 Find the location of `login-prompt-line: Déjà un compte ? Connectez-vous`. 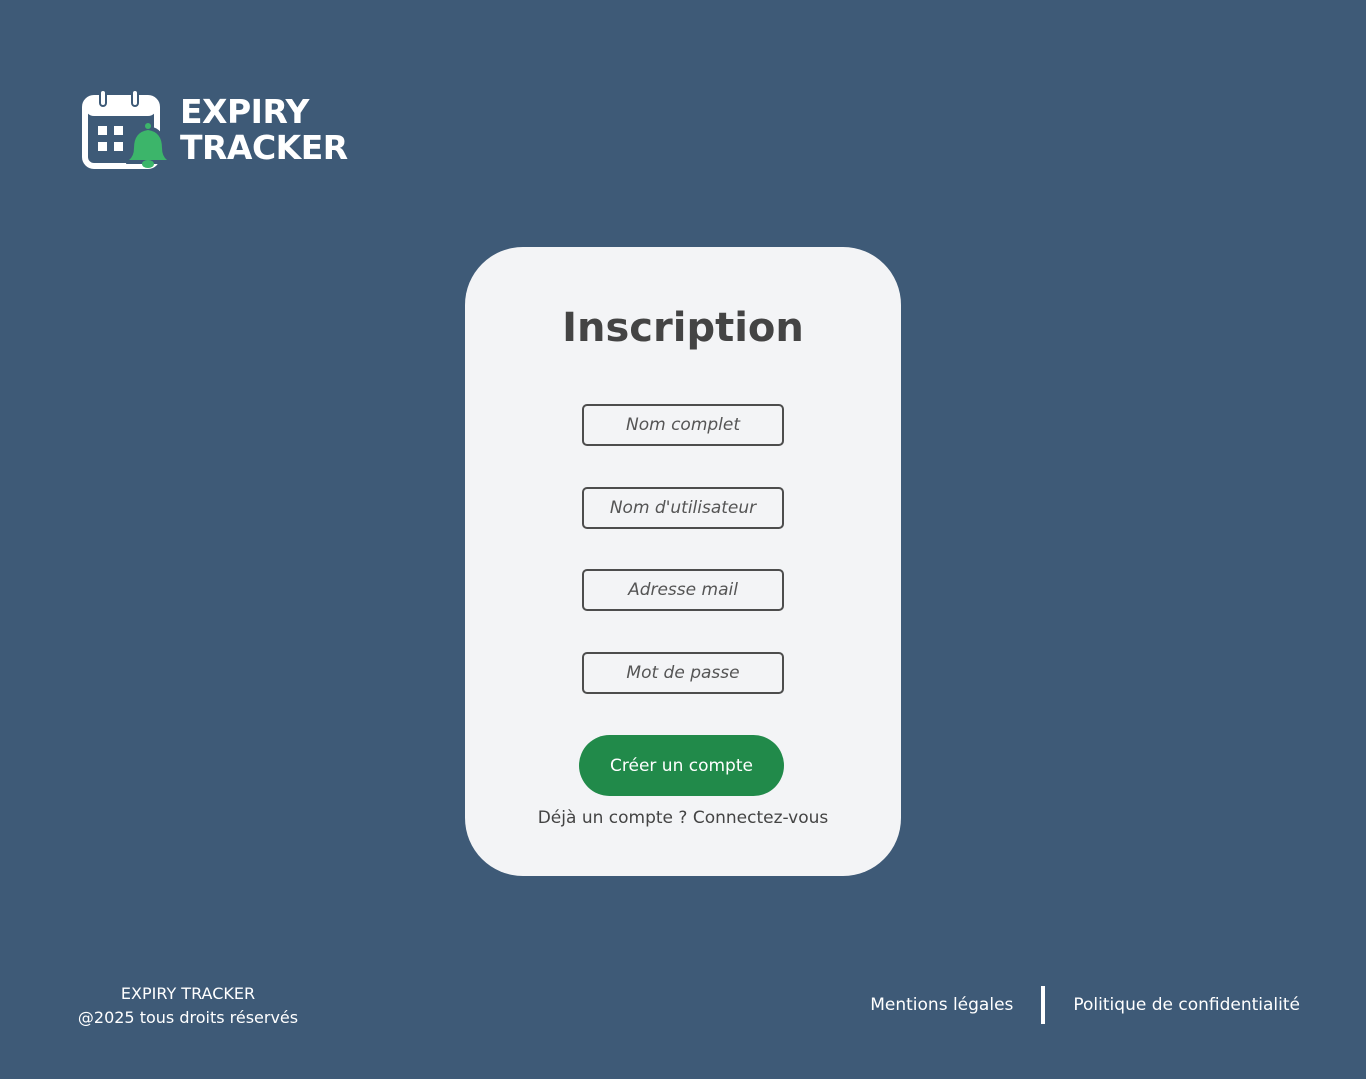

login-prompt-line: Déjà un compte ? Connectez-vous is located at coordinates (683, 818).